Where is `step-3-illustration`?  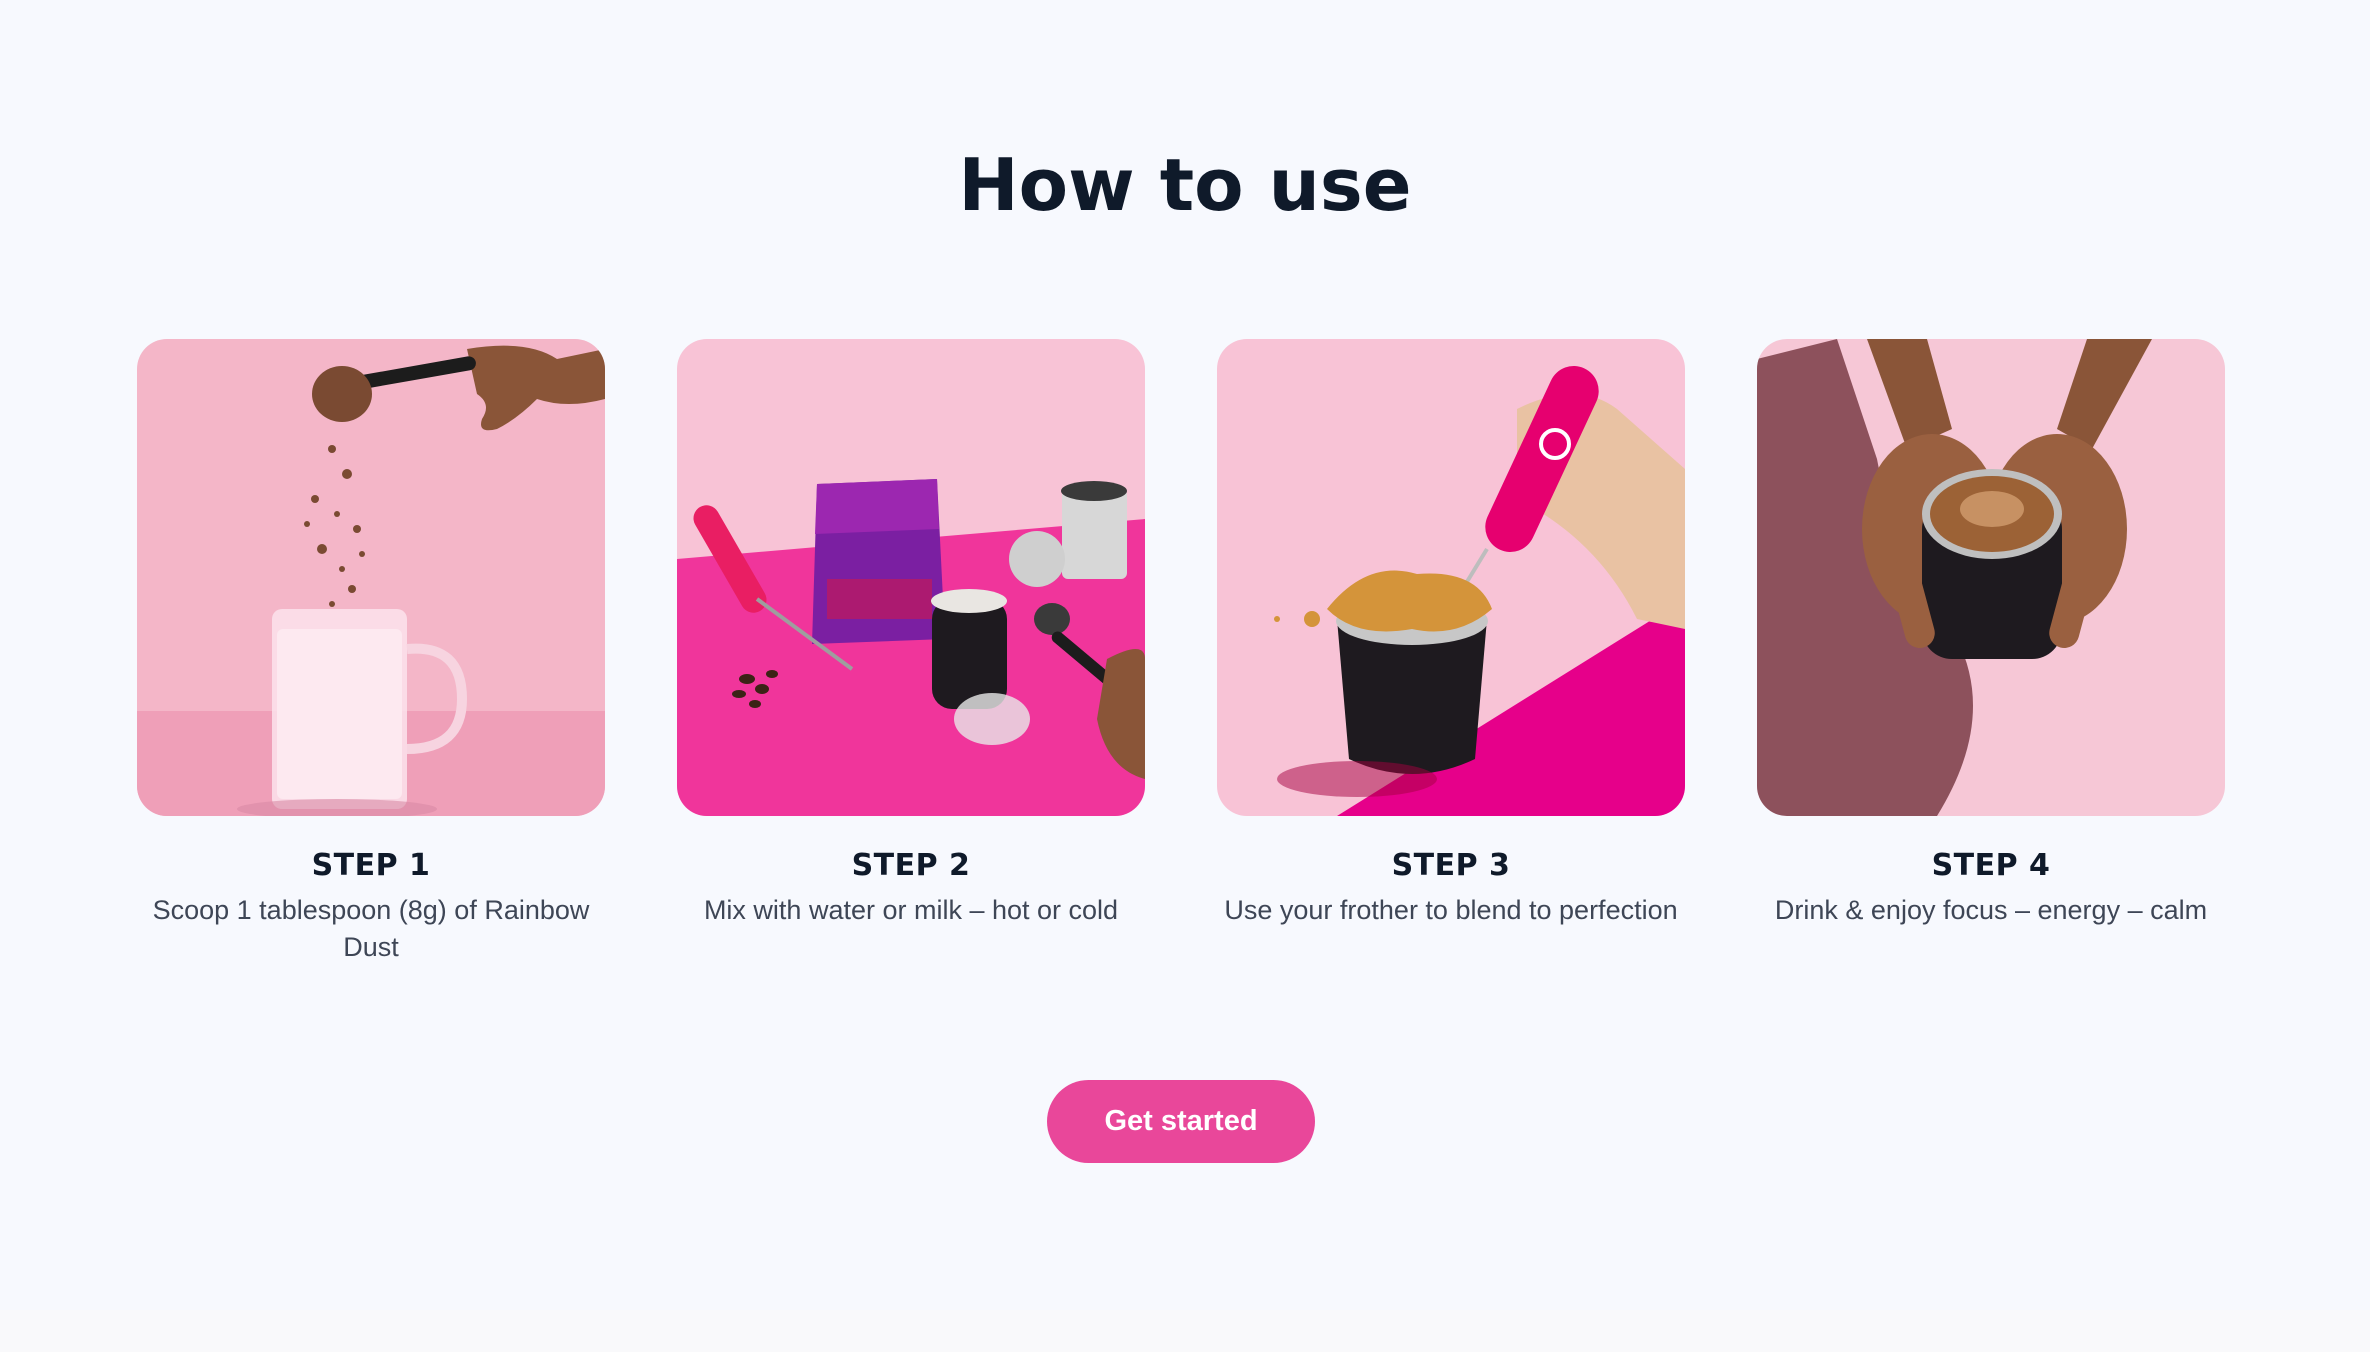 step-3-illustration is located at coordinates (1451, 577).